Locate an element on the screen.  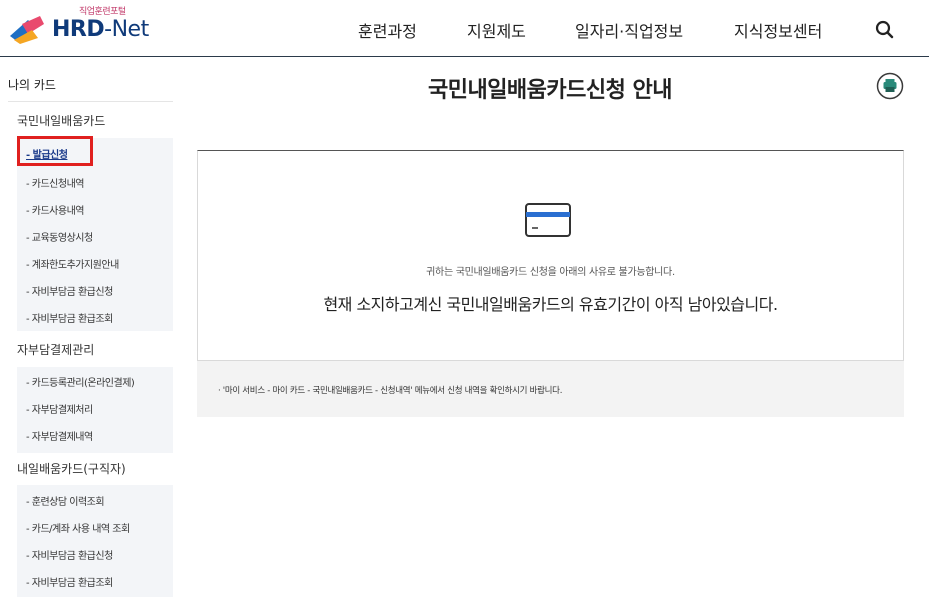
print-icon is located at coordinates (890, 86).